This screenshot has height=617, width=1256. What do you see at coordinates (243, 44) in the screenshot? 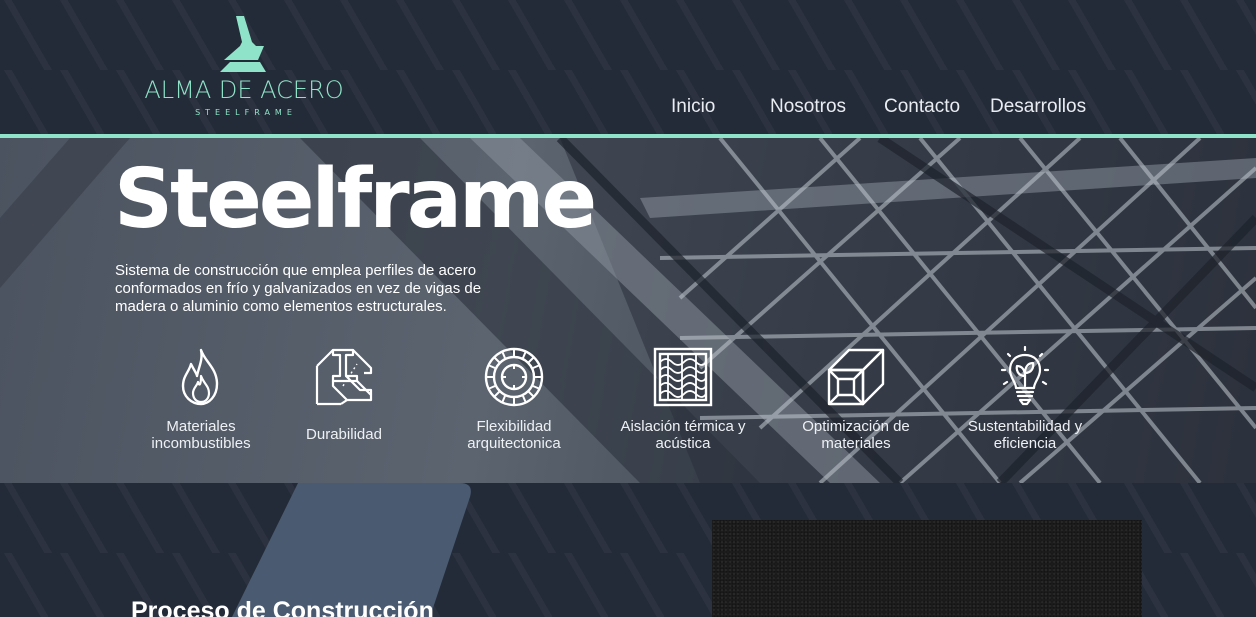
I see `logo-a-icon` at bounding box center [243, 44].